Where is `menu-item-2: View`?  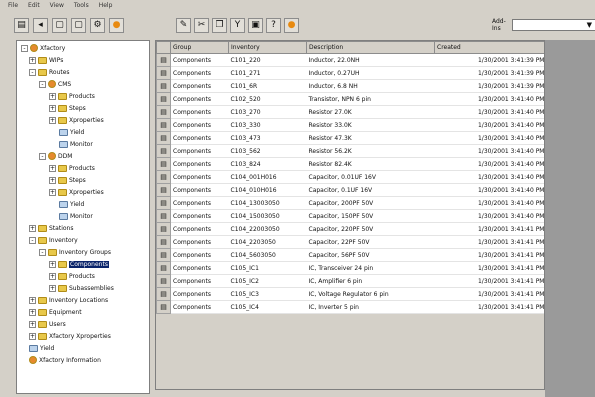 menu-item-2: View is located at coordinates (57, 5).